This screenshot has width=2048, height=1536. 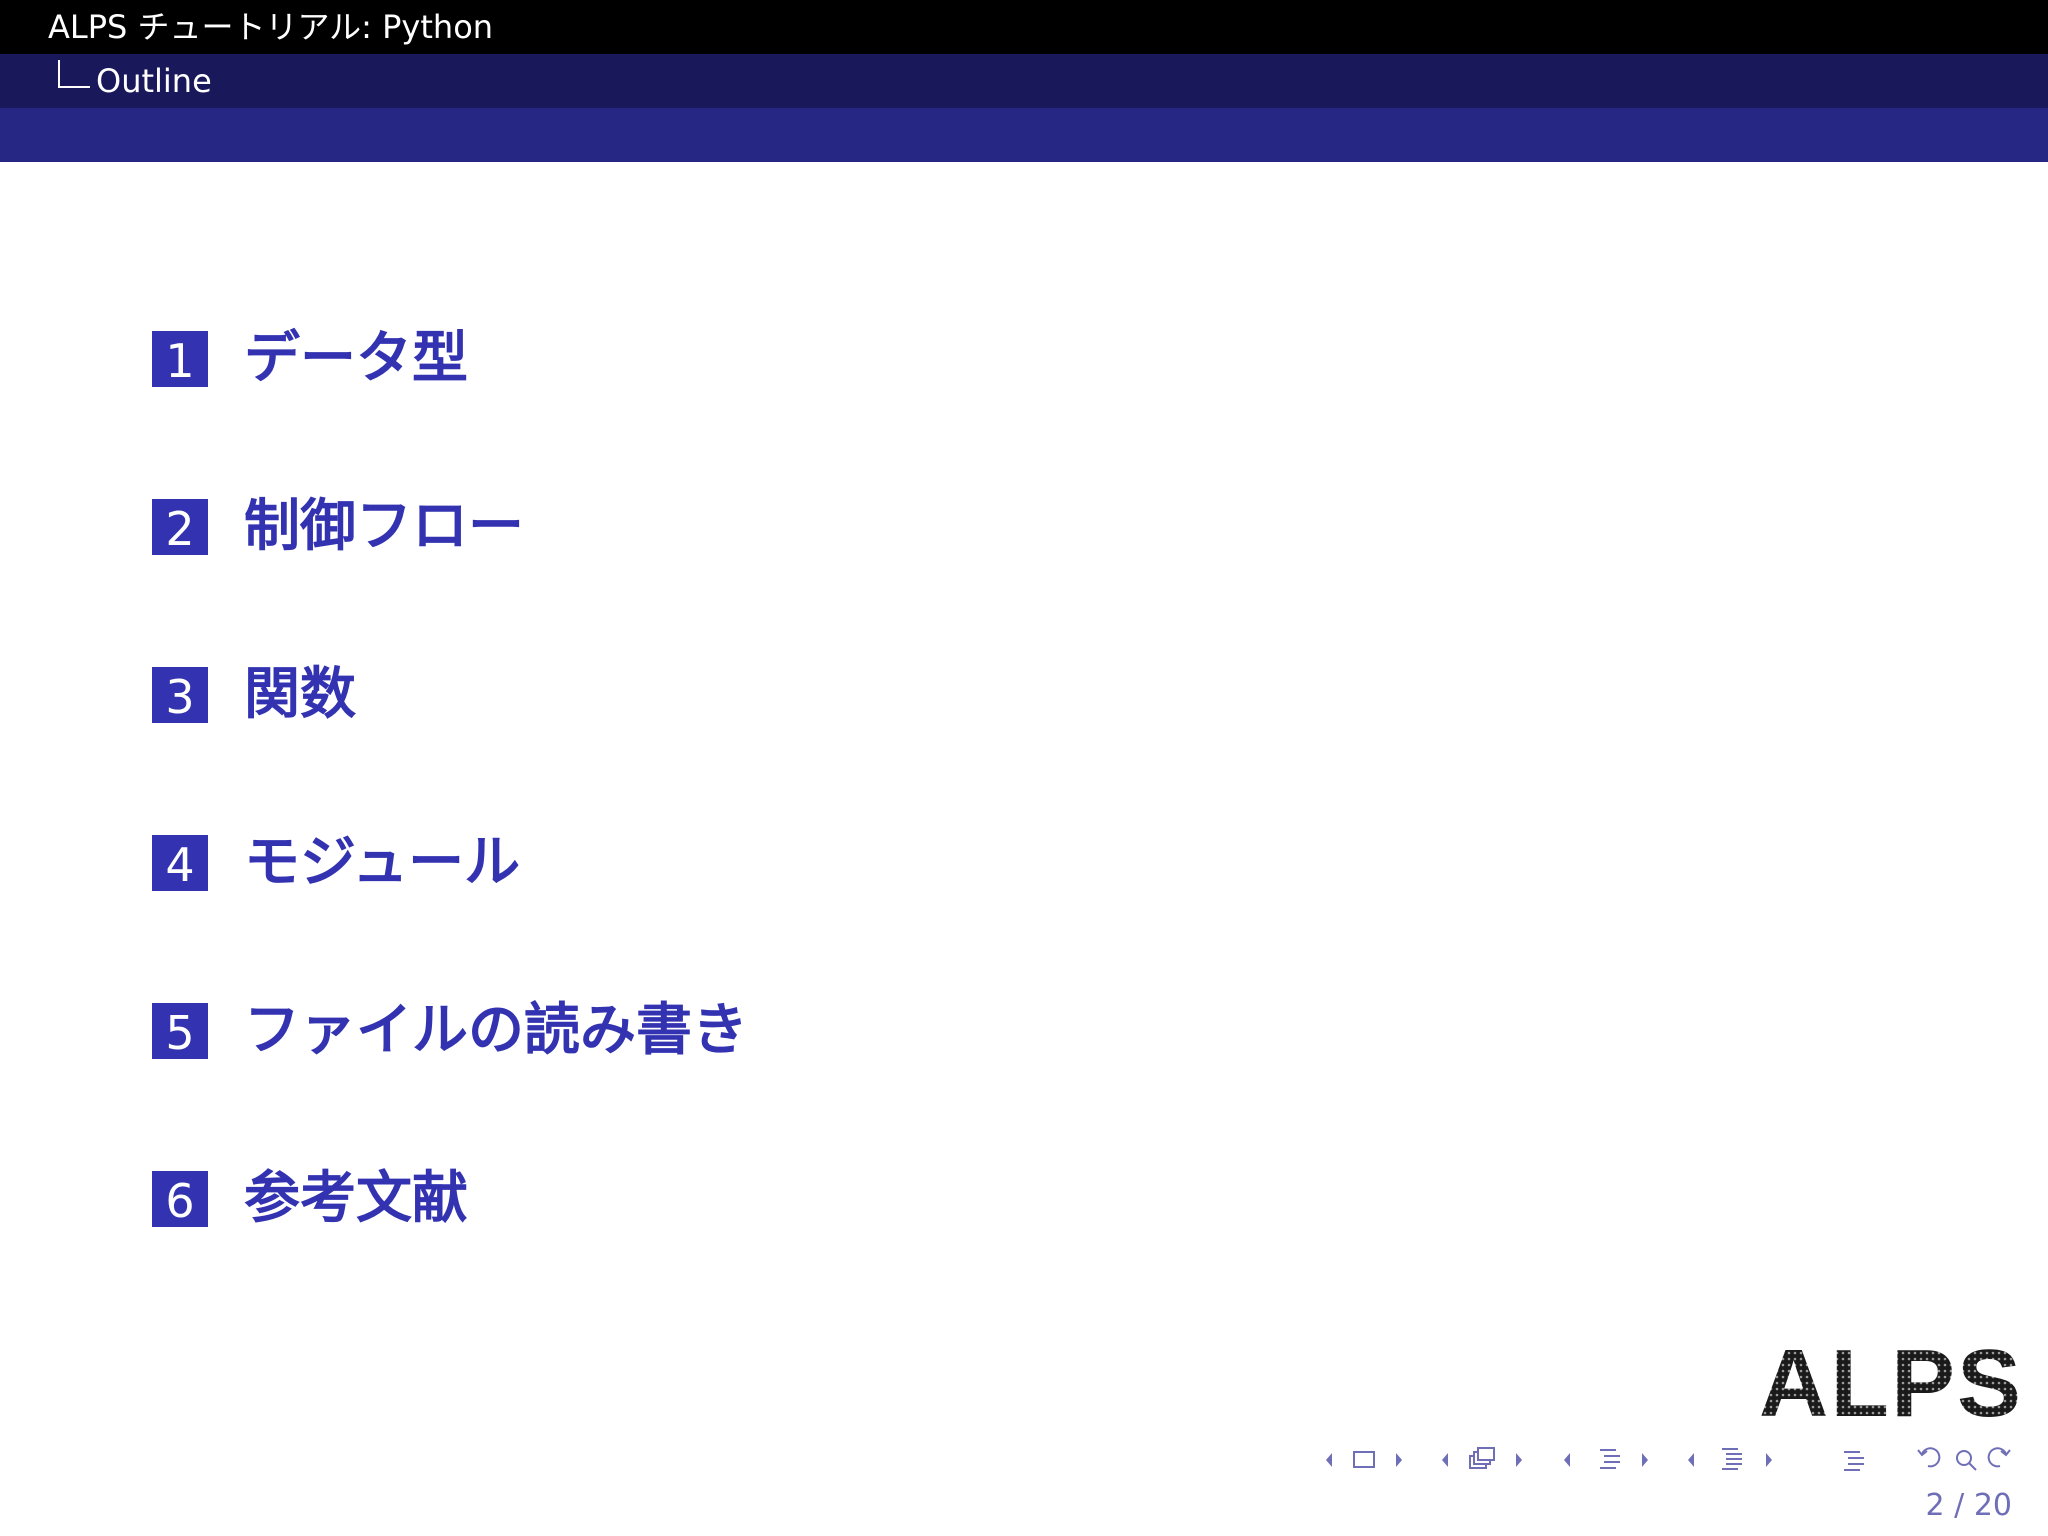 What do you see at coordinates (154, 81) in the screenshot?
I see `section-title: Outline` at bounding box center [154, 81].